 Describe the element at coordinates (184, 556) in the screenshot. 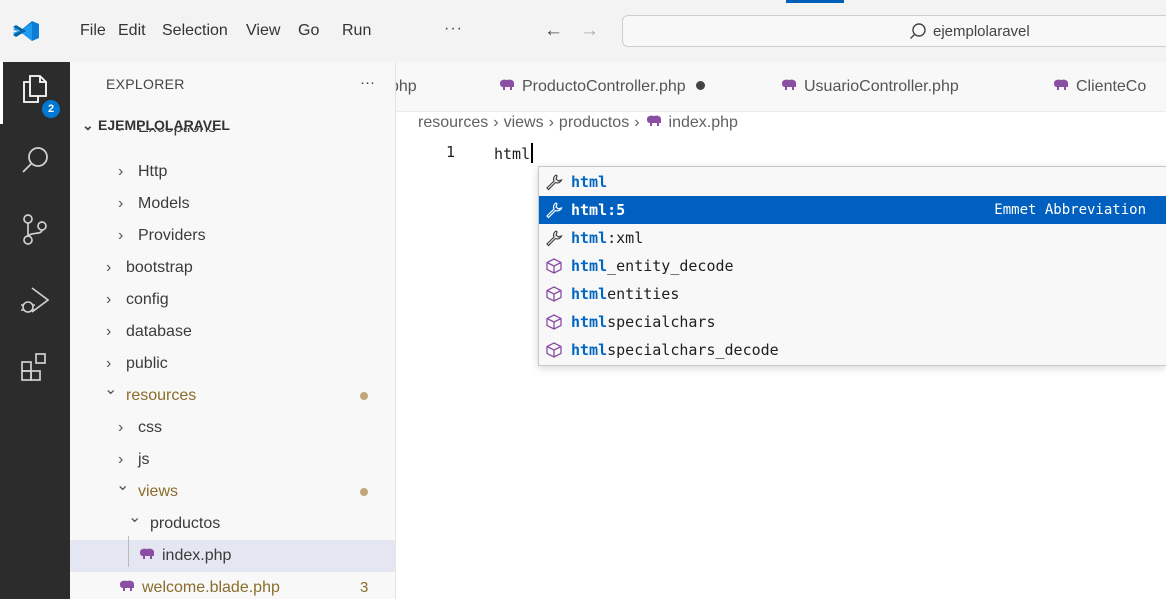

I see `tree-file-label-wrap: index.php` at that location.